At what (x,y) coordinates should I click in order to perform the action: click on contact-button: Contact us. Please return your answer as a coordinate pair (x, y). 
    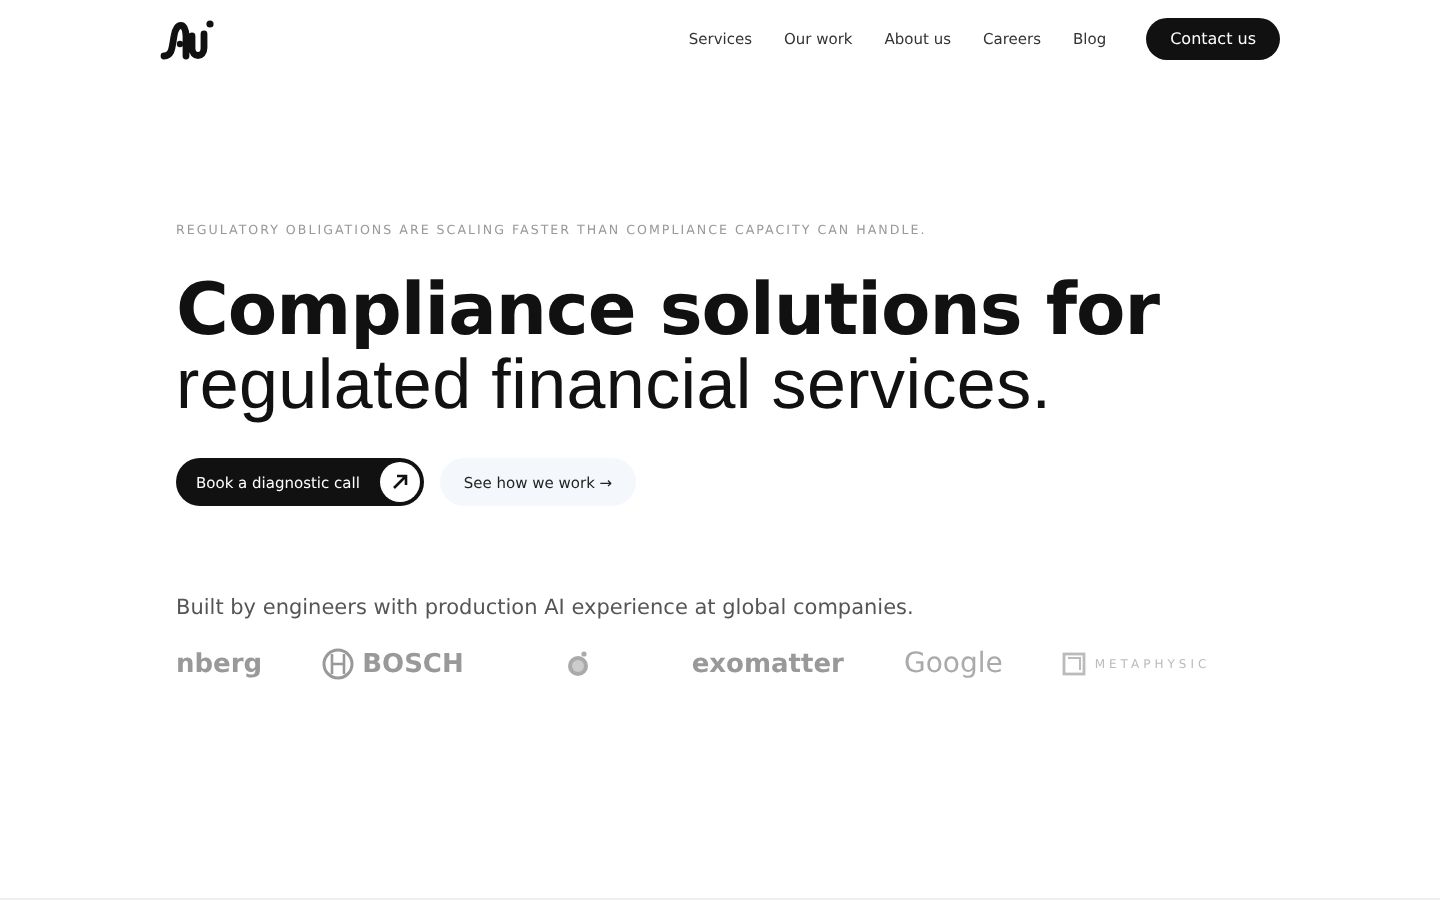
    Looking at the image, I should click on (1213, 38).